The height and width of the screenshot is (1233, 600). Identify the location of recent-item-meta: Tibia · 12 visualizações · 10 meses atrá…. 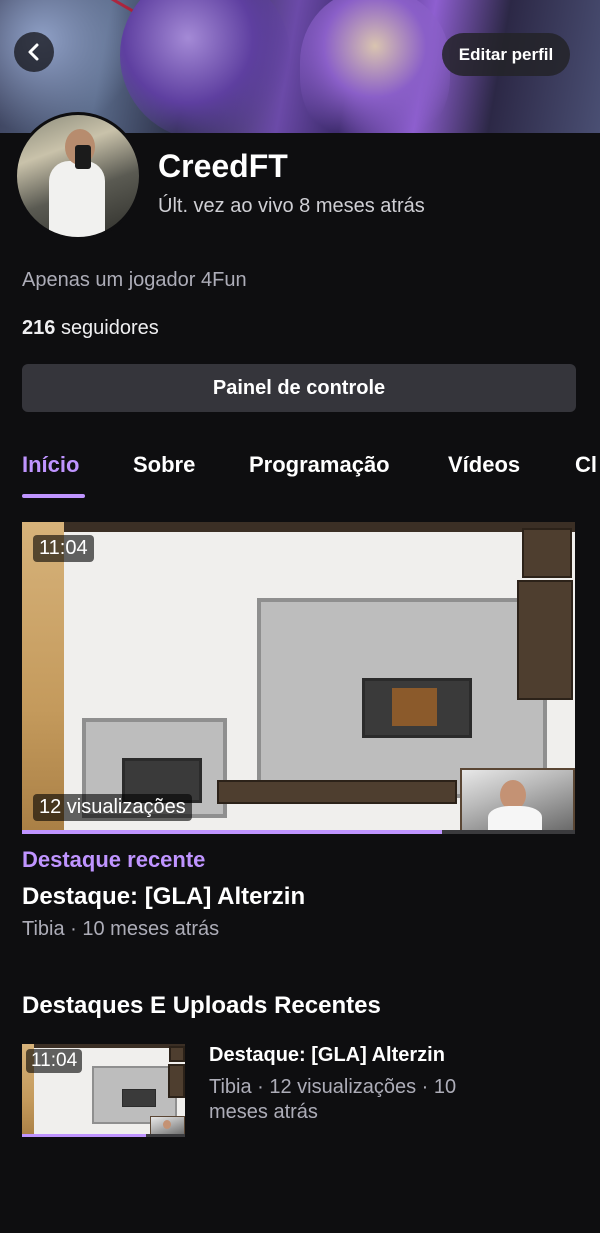
(333, 1099).